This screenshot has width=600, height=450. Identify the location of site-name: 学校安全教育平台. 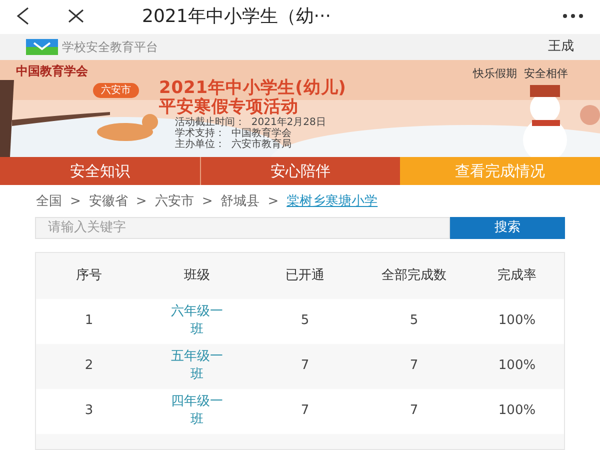
(110, 47).